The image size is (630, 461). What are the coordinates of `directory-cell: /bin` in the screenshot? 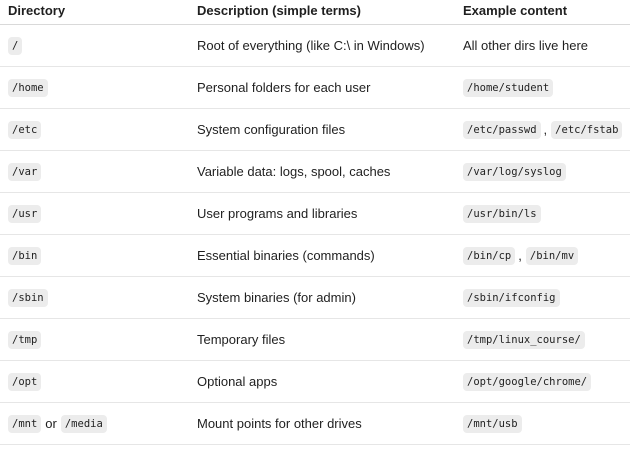 It's located at (100, 255).